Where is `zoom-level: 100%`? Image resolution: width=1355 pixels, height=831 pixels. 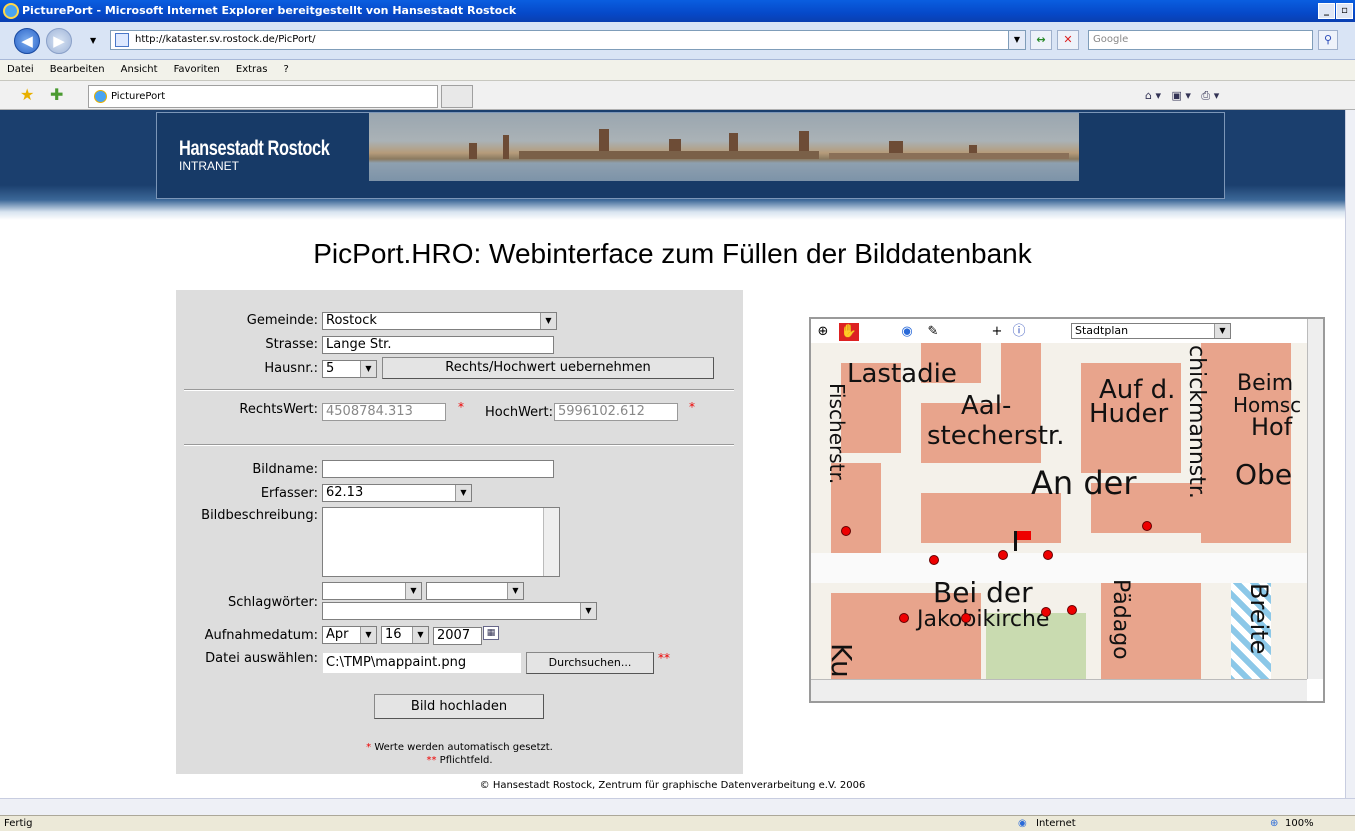
zoom-level: 100% is located at coordinates (1299, 823).